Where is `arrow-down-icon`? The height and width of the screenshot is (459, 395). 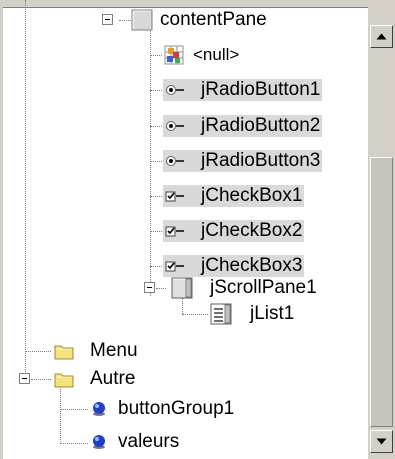
arrow-down-icon is located at coordinates (381, 441).